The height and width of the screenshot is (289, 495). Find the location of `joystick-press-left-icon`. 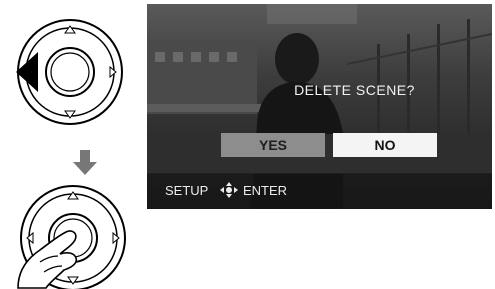

joystick-press-left-icon is located at coordinates (69, 72).